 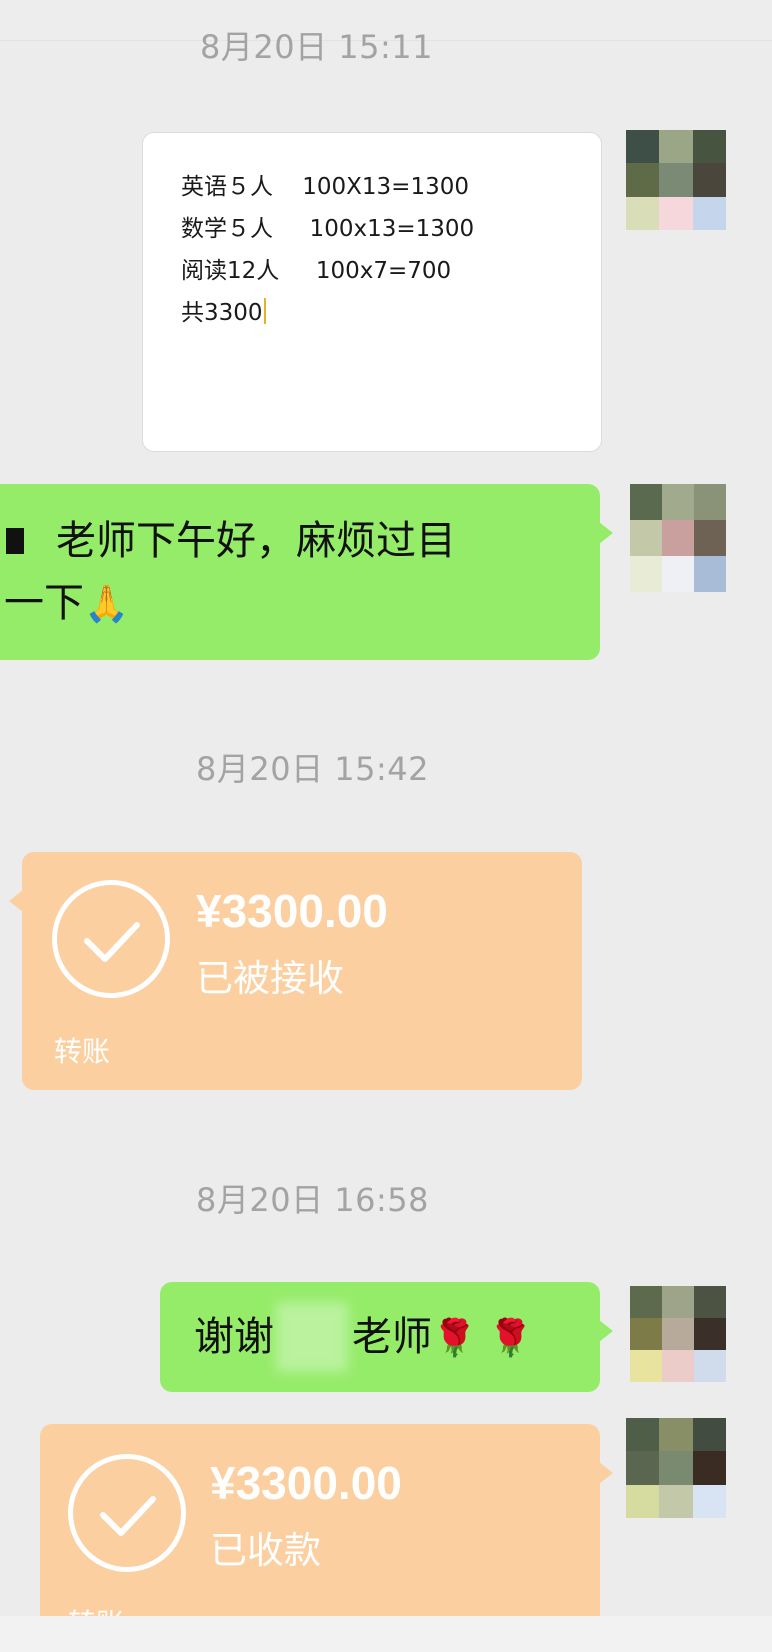 I want to click on transfer-status: 已被接收, so click(x=270, y=978).